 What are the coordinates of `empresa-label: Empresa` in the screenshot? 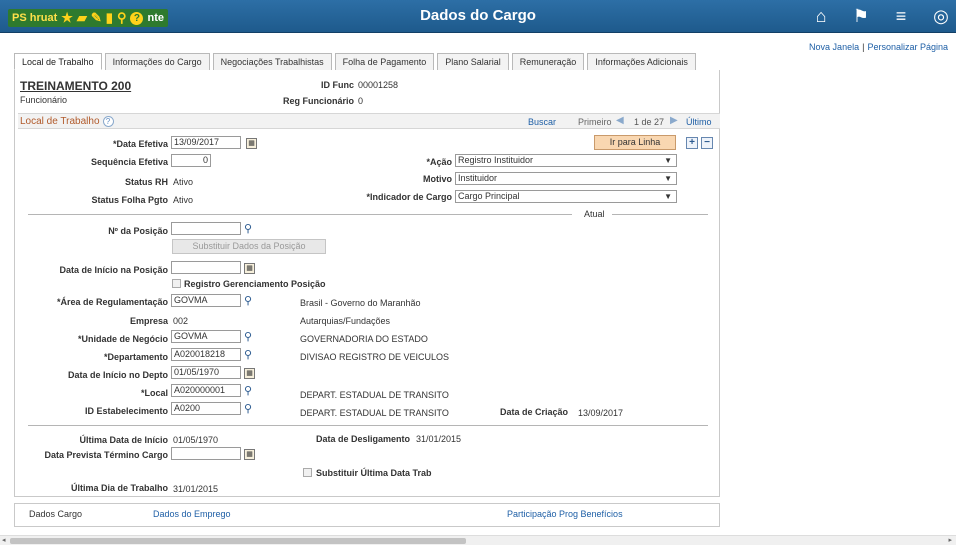 It's located at (148, 321).